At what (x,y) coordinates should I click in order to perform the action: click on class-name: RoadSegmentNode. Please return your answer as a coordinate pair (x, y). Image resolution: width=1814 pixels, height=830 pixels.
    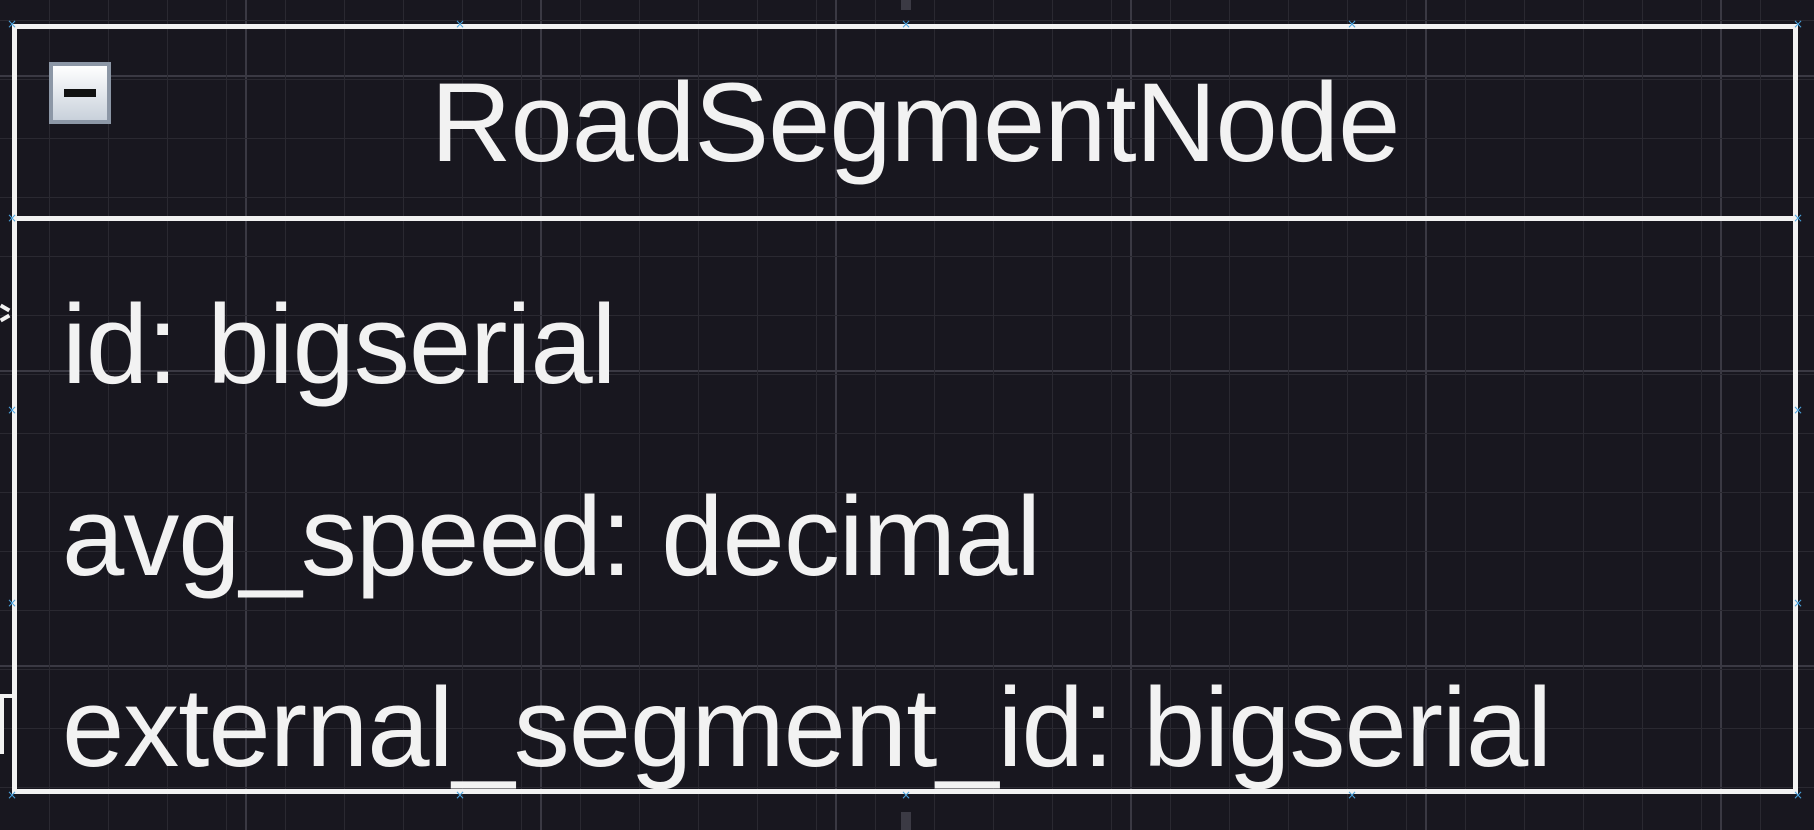
    Looking at the image, I should click on (905, 123).